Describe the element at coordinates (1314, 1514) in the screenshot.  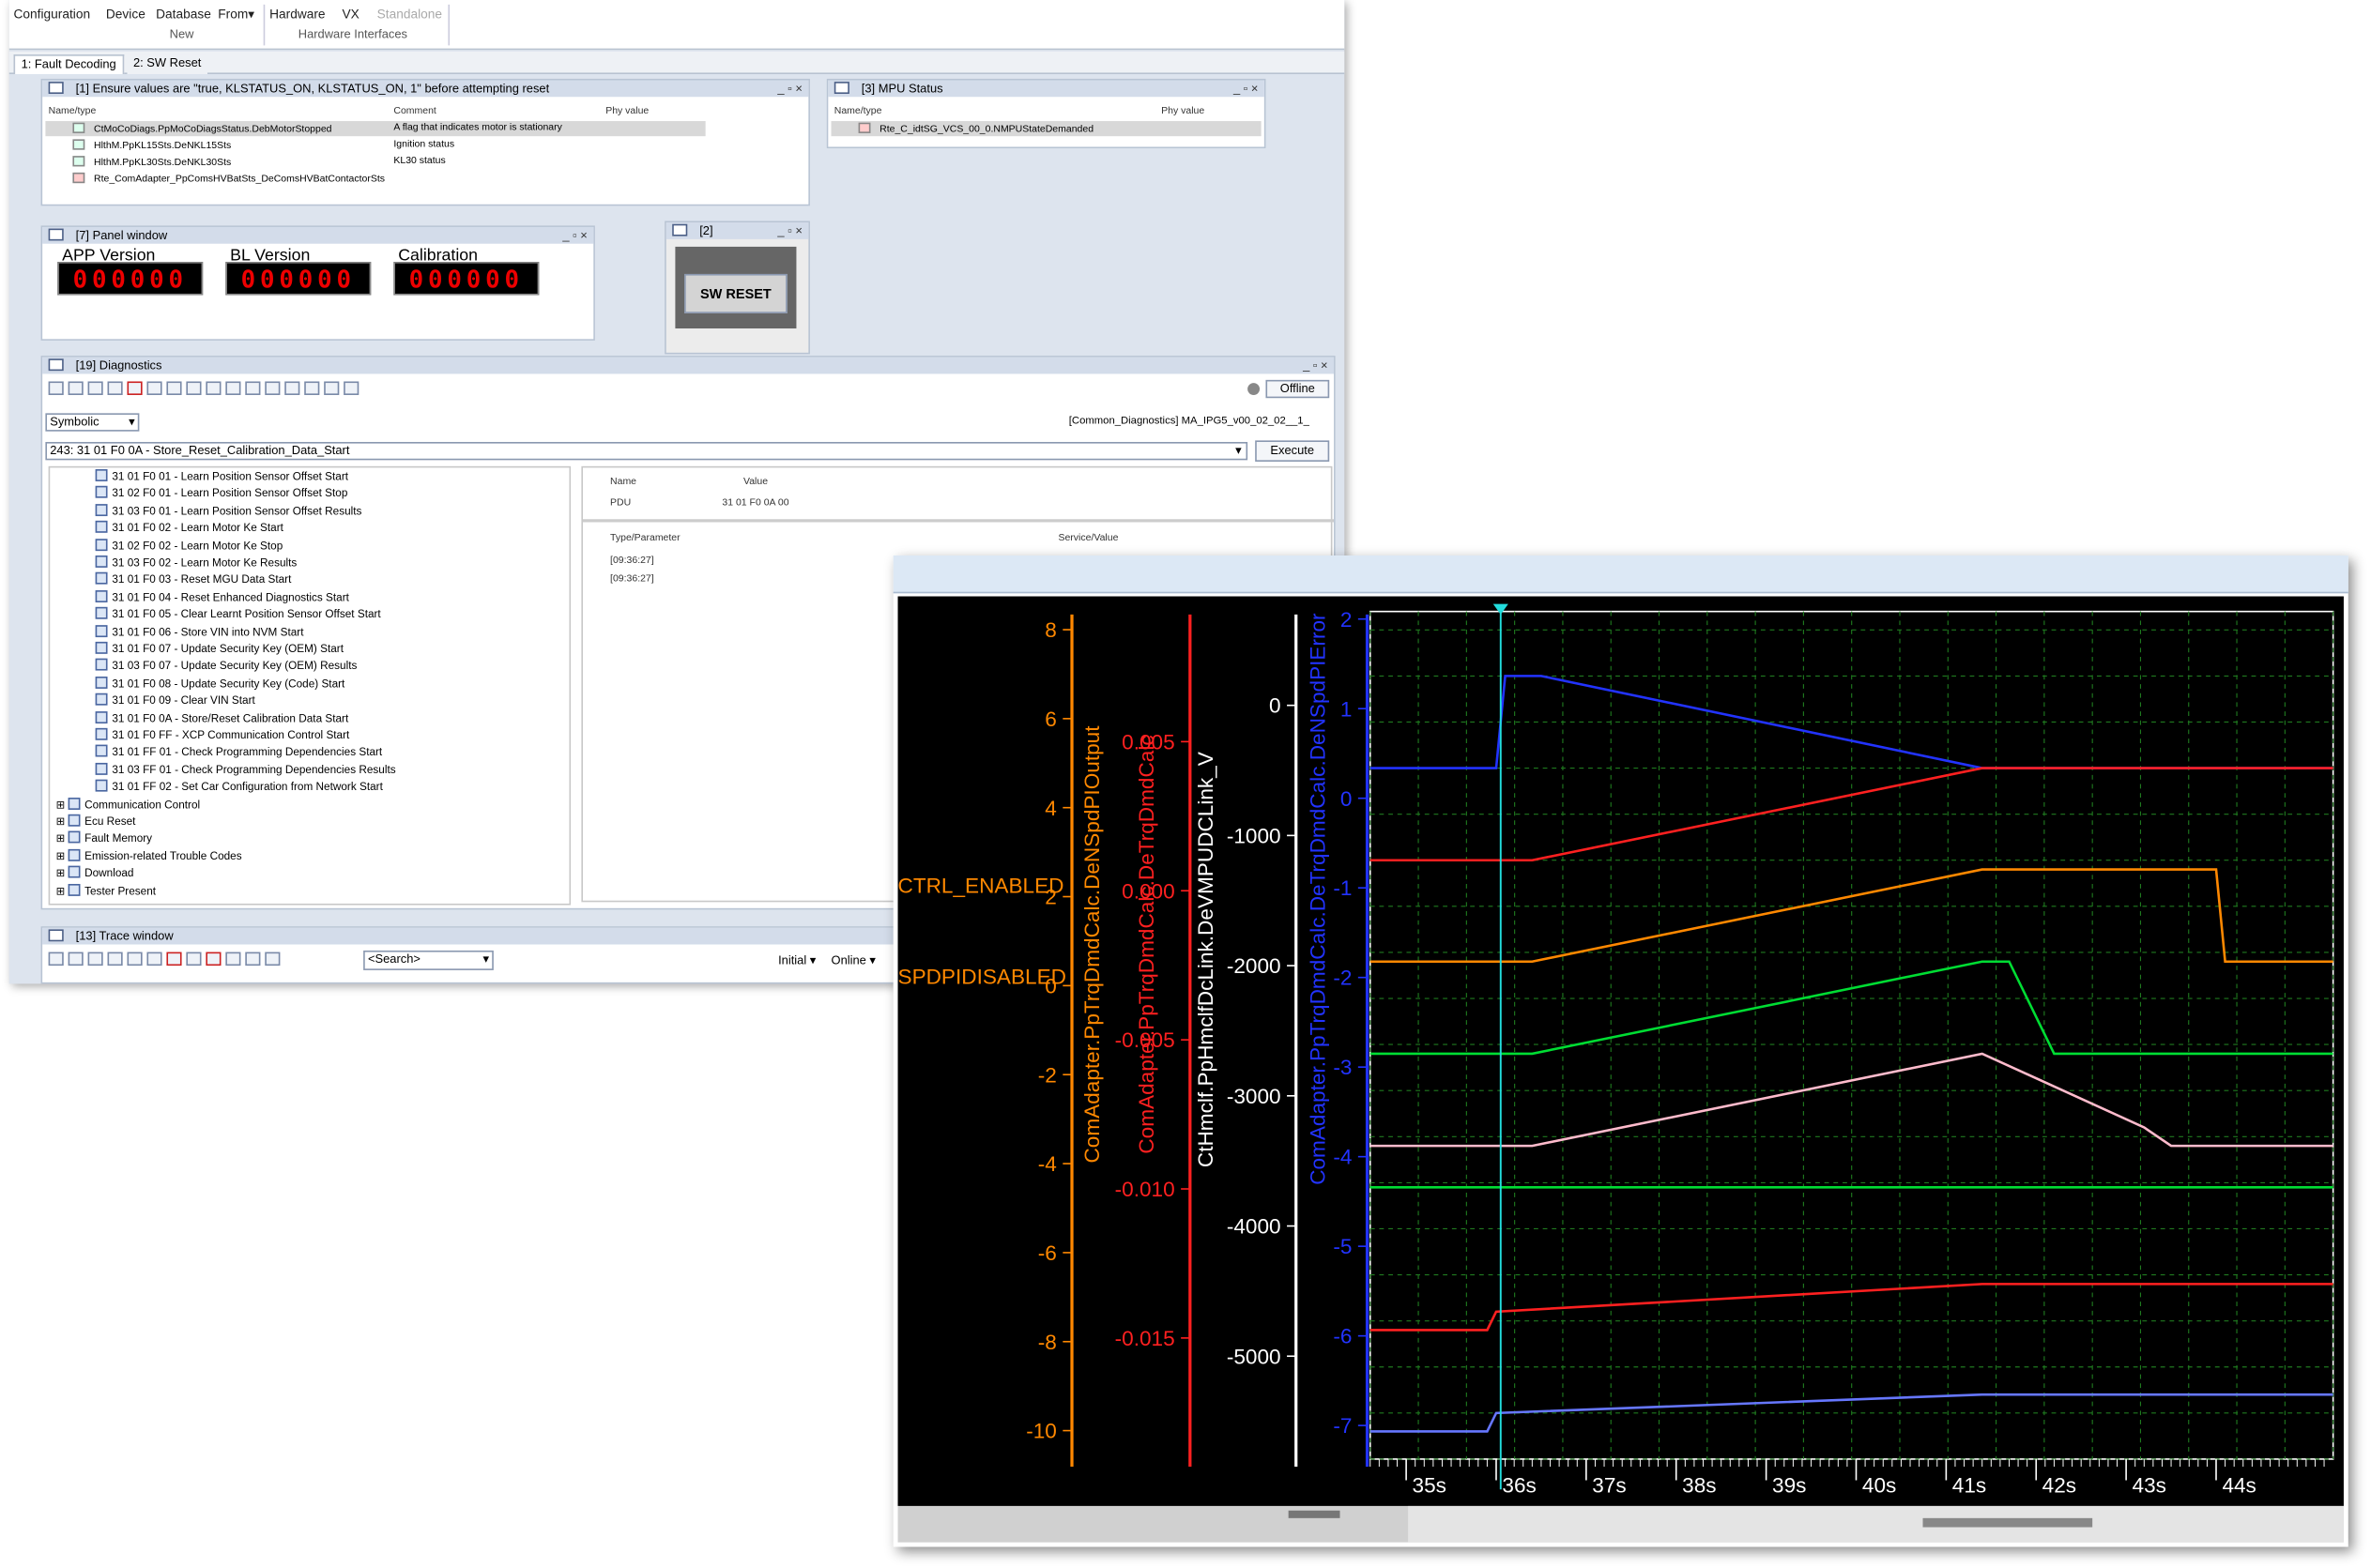
I see `scroll-handle` at that location.